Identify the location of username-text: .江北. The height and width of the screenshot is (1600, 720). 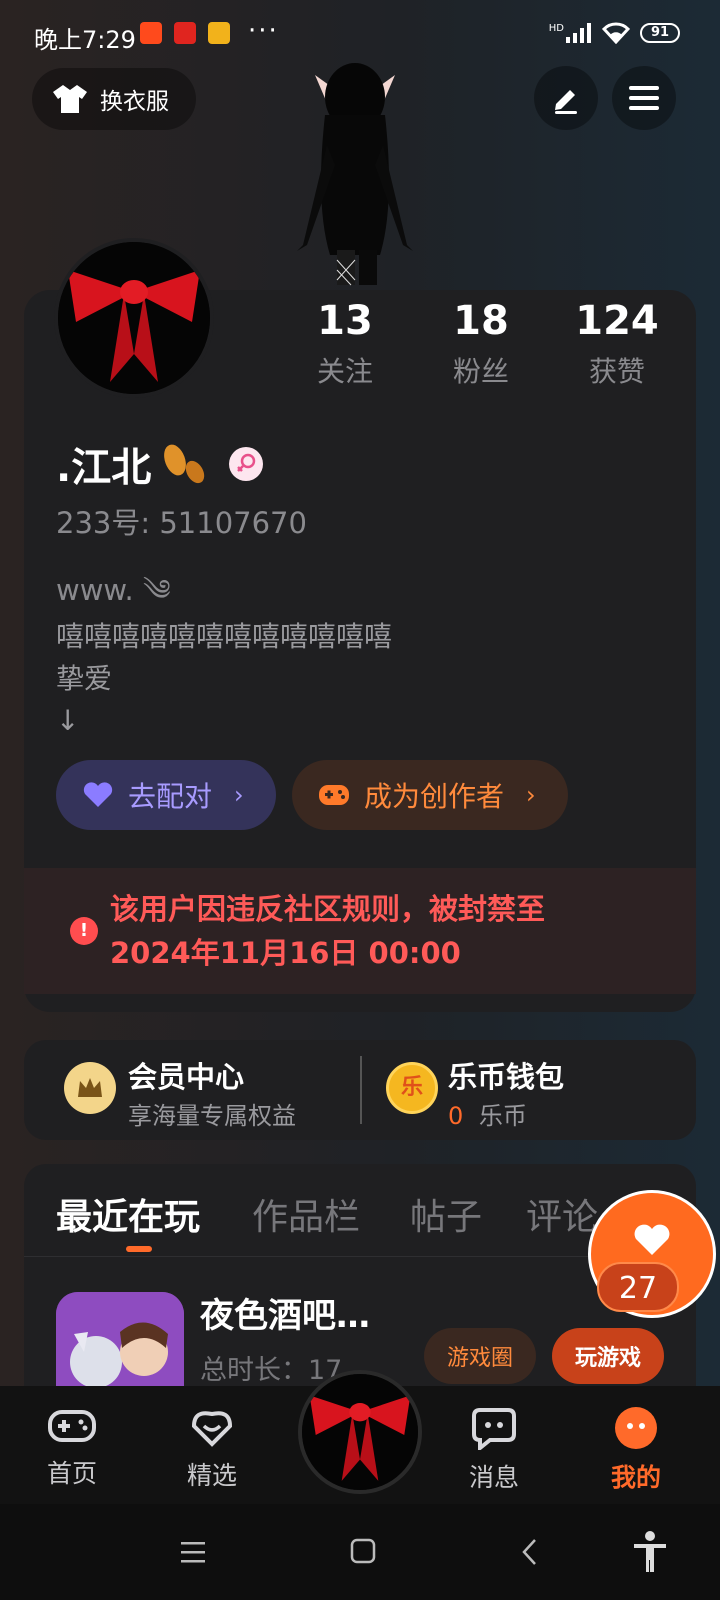
(104, 468).